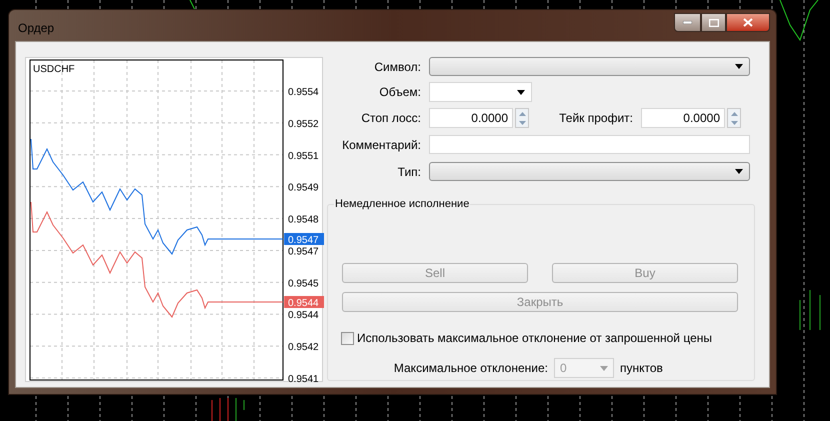  Describe the element at coordinates (54, 69) in the screenshot. I see `chart-title: USDCHF` at that location.